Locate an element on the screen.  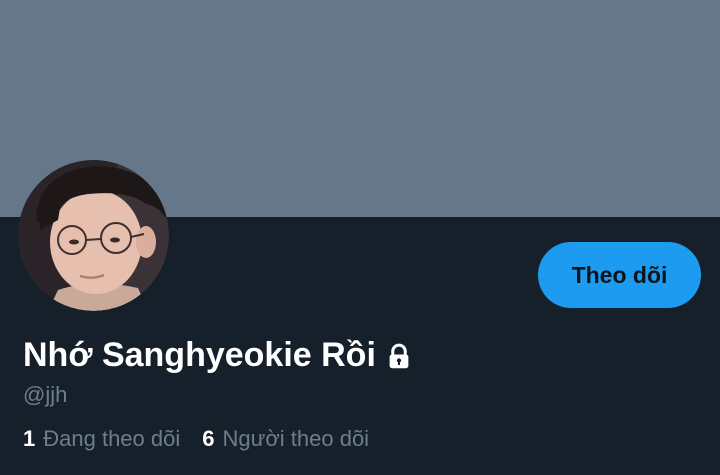
avatar is located at coordinates (93, 235).